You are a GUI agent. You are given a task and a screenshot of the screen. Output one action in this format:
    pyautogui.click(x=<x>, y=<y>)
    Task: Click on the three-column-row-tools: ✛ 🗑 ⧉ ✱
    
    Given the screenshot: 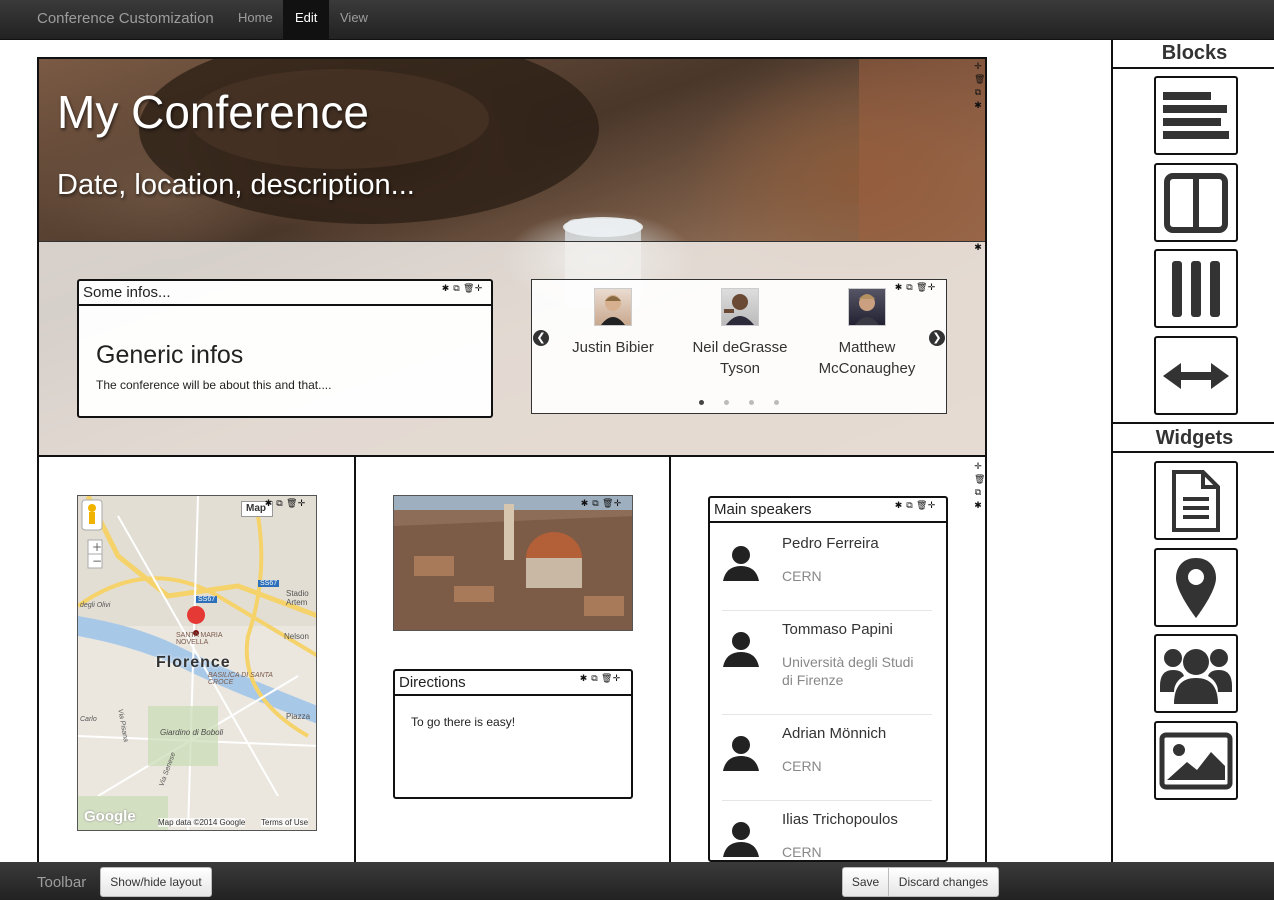 What is the action you would take?
    pyautogui.click(x=979, y=487)
    